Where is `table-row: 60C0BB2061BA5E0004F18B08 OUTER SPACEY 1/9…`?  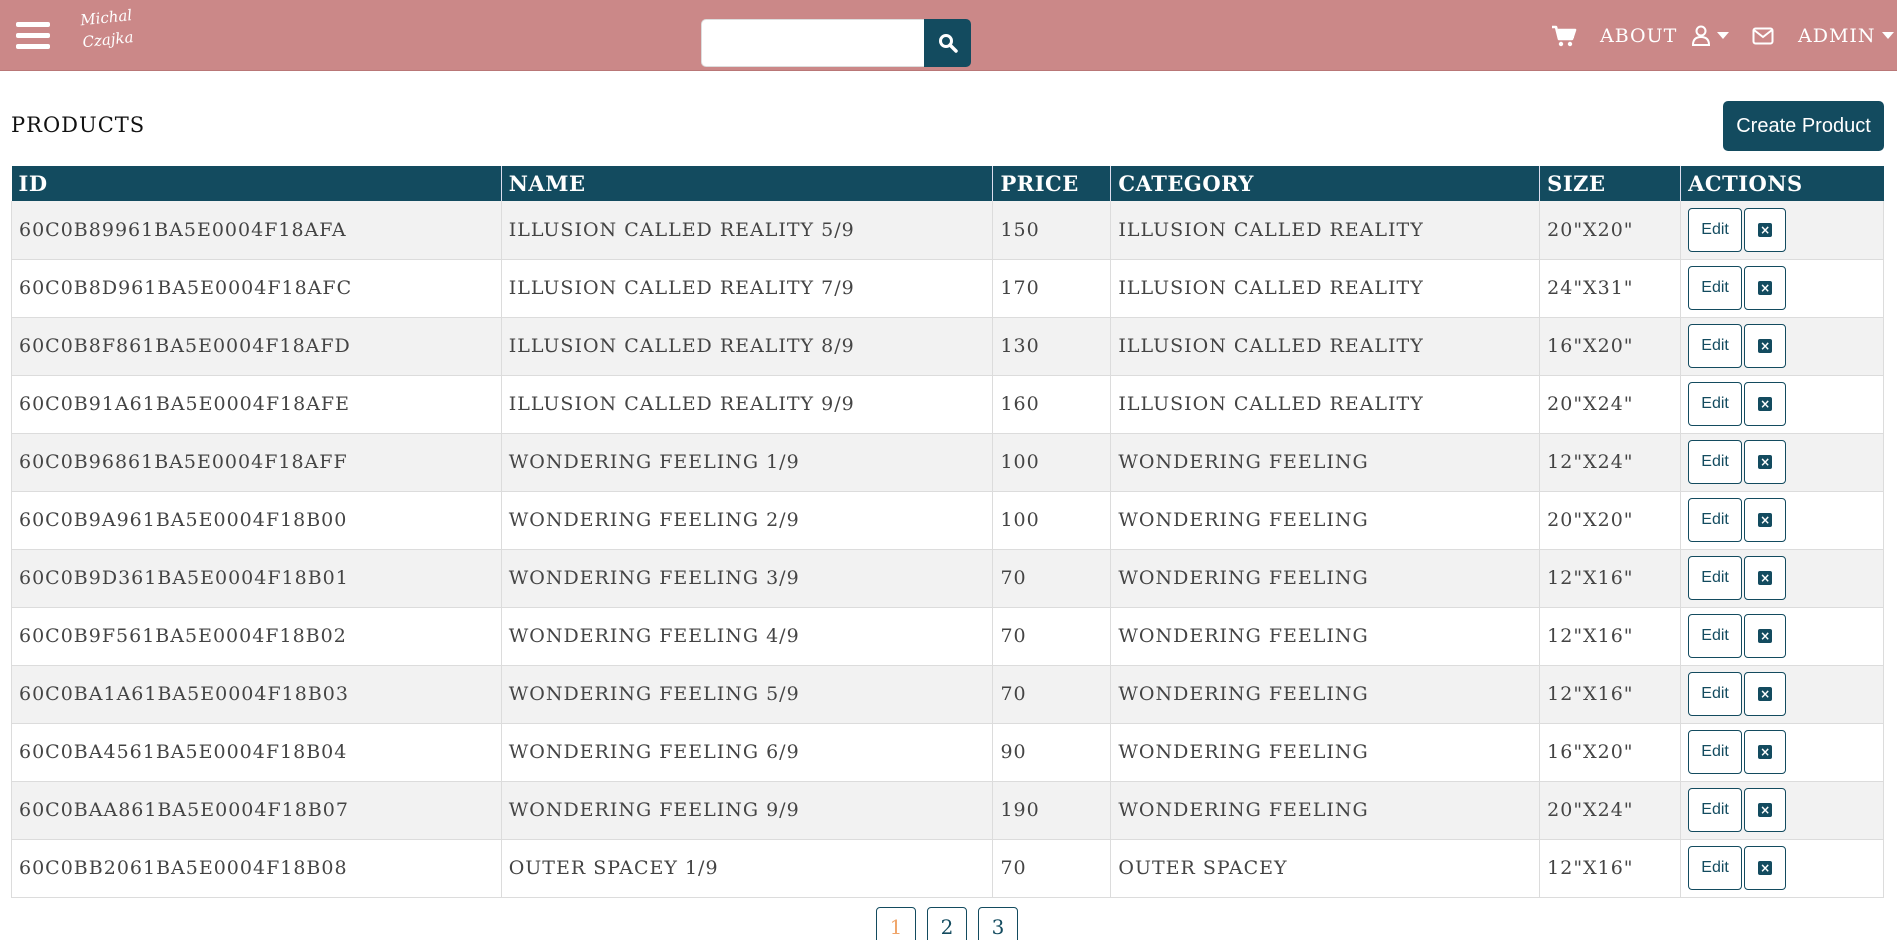
table-row: 60C0BB2061BA5E0004F18B08 OUTER SPACEY 1/9… is located at coordinates (947, 868).